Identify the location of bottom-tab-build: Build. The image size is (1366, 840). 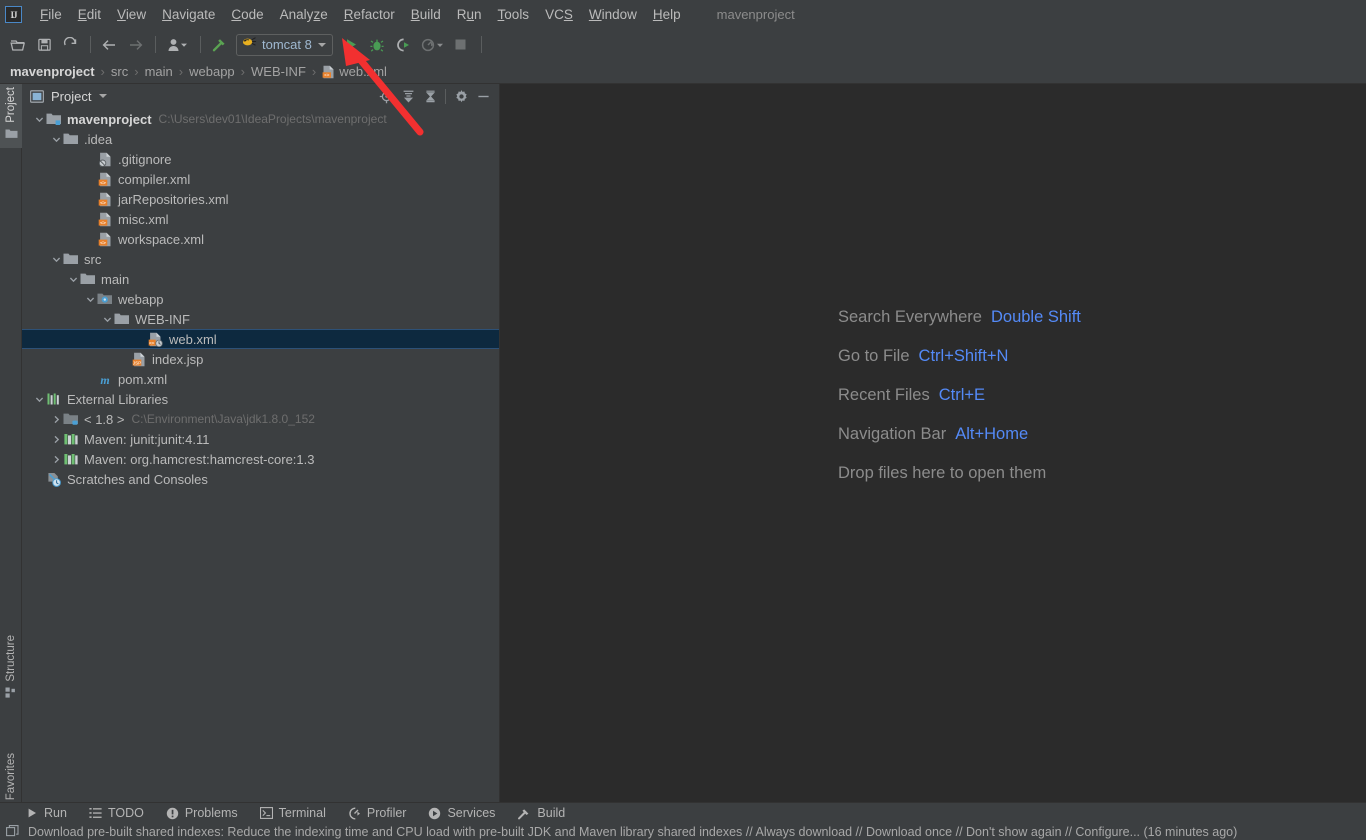
(541, 813).